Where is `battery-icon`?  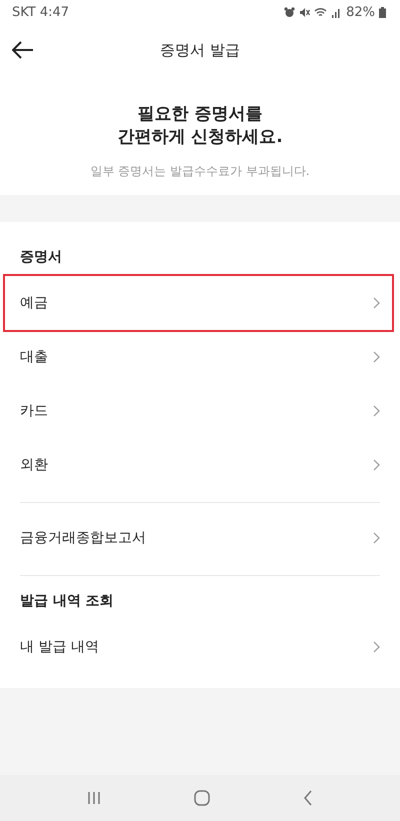
battery-icon is located at coordinates (382, 12).